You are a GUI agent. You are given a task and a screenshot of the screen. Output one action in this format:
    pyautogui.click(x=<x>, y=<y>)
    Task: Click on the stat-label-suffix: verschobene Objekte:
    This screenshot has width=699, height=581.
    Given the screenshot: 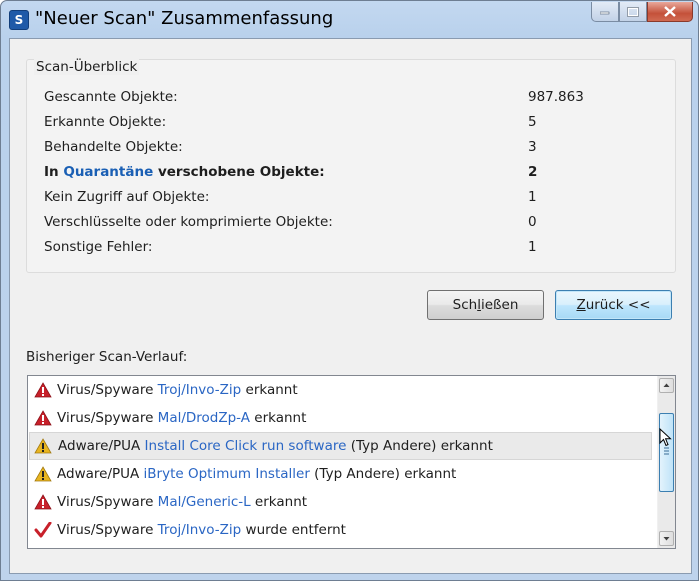 What is the action you would take?
    pyautogui.click(x=239, y=172)
    